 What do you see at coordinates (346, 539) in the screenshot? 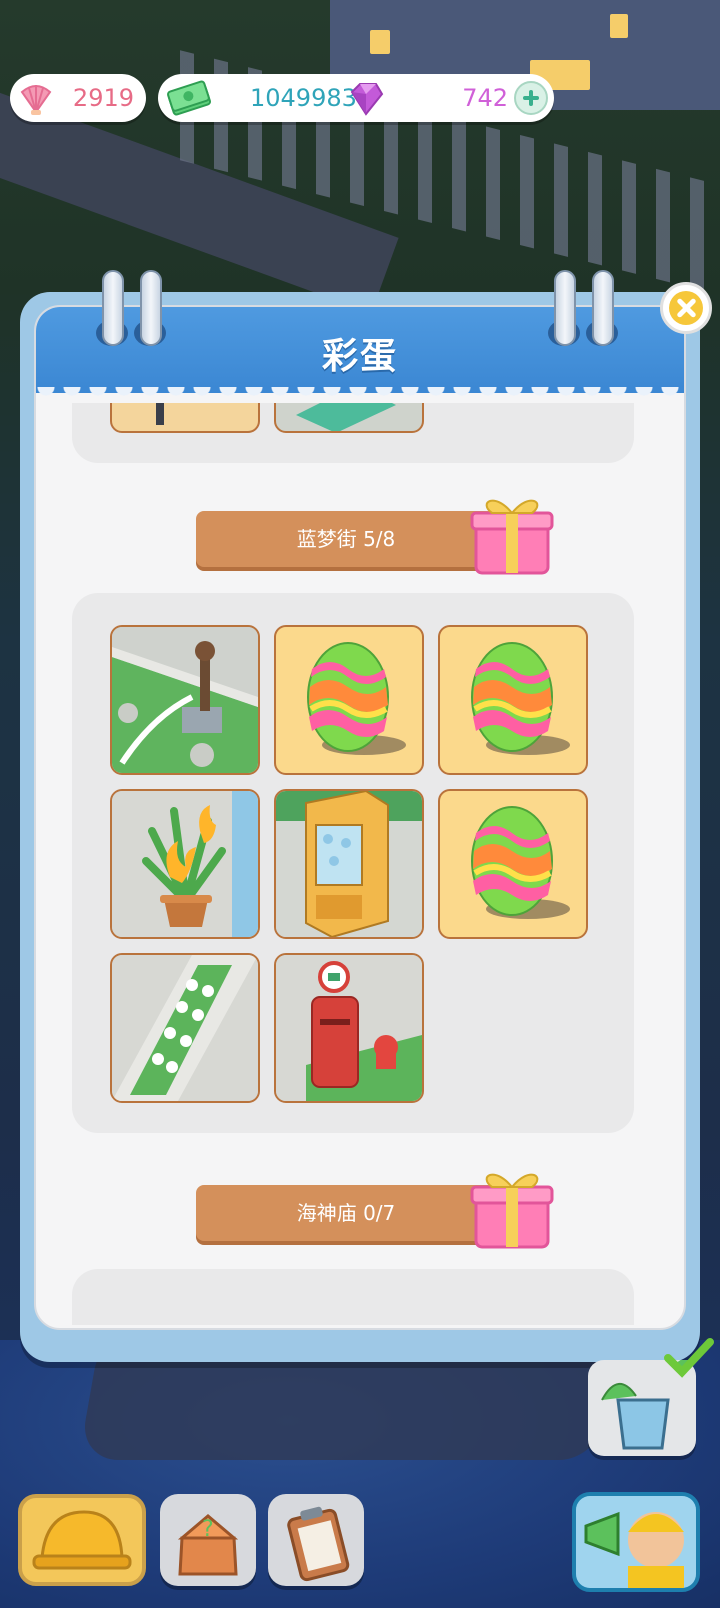
I see `section-label: 蓝梦街 5/8` at bounding box center [346, 539].